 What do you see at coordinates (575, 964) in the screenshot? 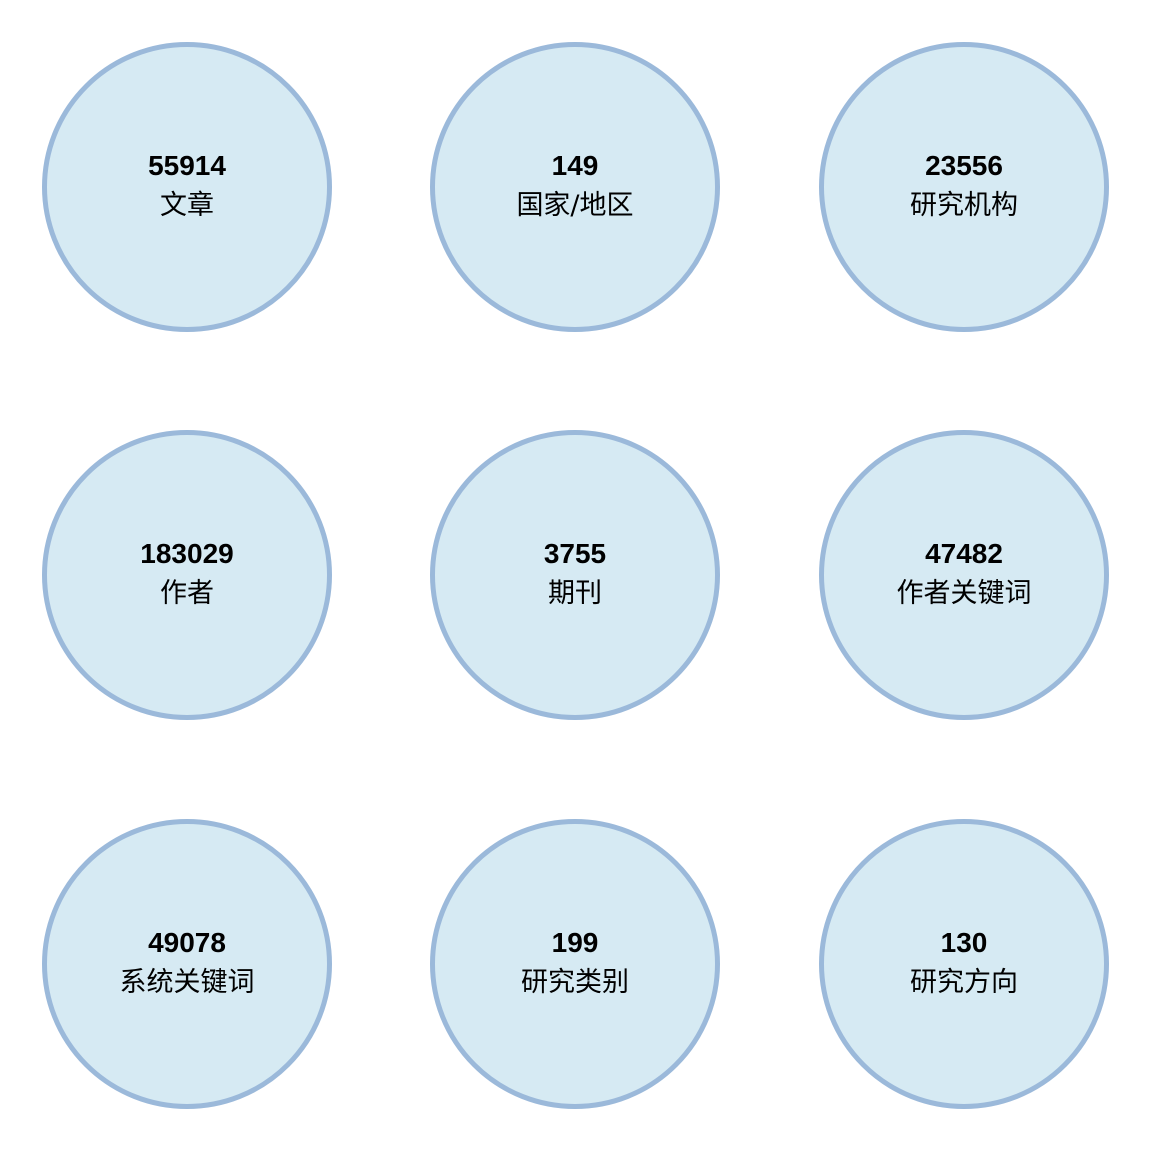
I see `stat-bubble-research-categories: 199 研究类别` at bounding box center [575, 964].